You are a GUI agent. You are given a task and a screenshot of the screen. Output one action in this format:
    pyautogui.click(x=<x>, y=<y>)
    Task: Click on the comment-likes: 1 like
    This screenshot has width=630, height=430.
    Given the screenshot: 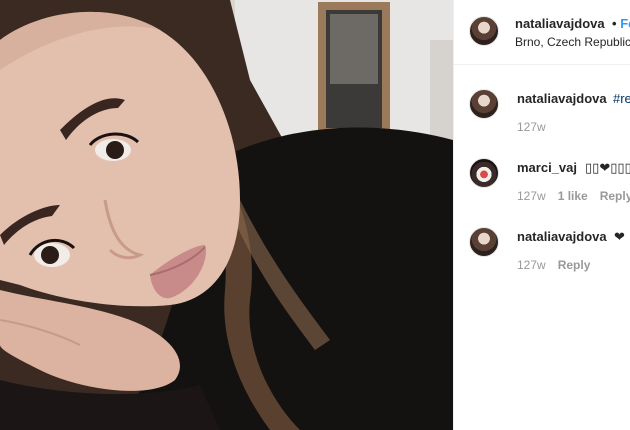 What is the action you would take?
    pyautogui.click(x=573, y=196)
    